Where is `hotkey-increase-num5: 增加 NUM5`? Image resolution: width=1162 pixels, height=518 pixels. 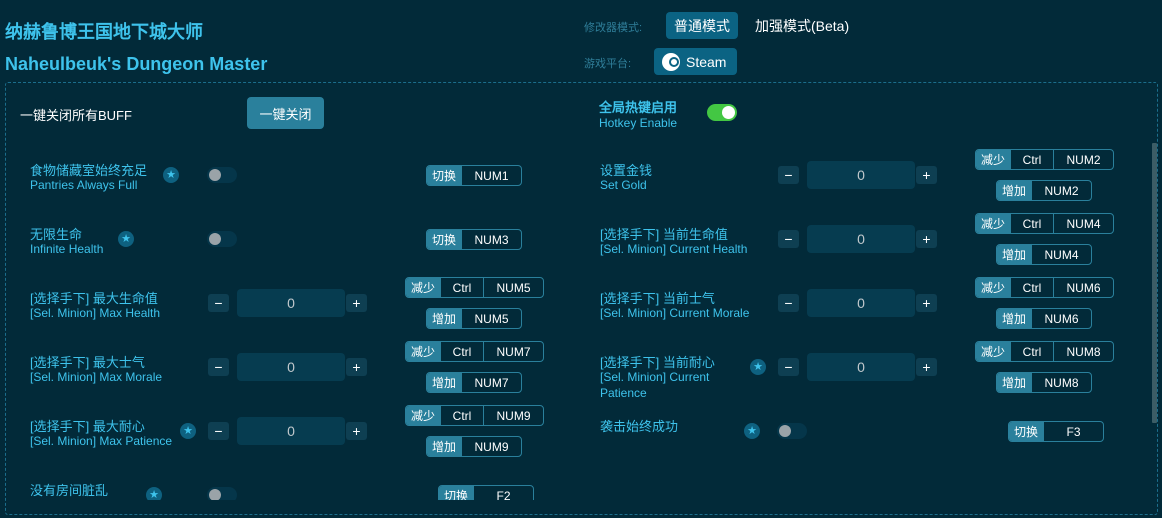
hotkey-increase-num5: 增加 NUM5 is located at coordinates (474, 318).